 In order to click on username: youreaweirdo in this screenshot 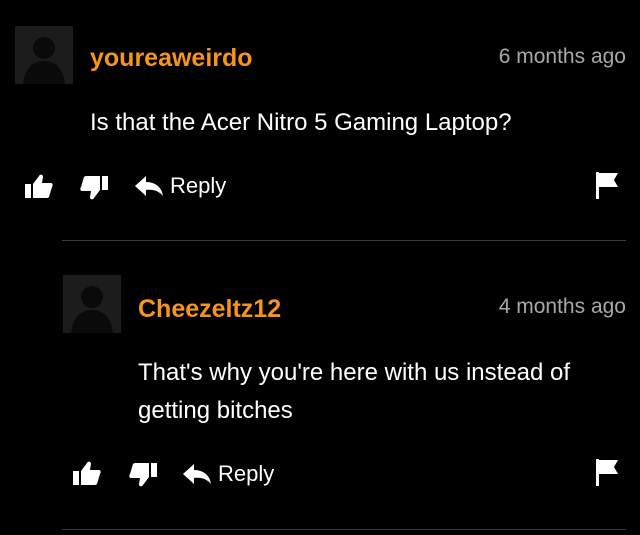, I will do `click(171, 58)`.